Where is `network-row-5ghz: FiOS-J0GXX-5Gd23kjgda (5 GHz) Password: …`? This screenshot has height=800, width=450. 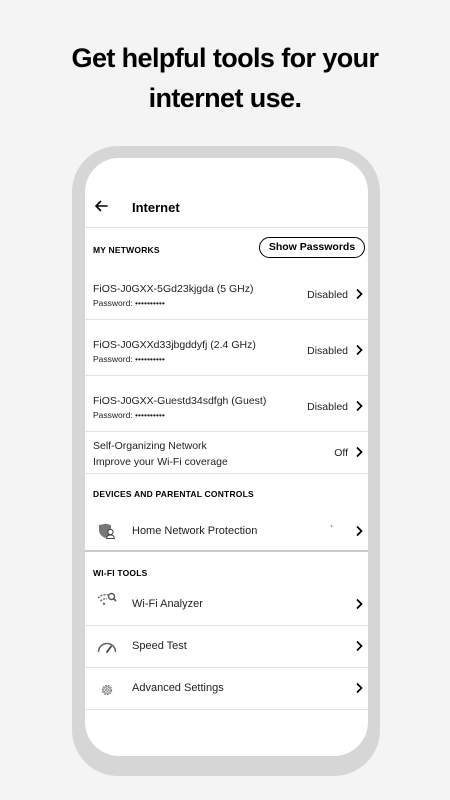
network-row-5ghz: FiOS-J0GXX-5Gd23kjgda (5 GHz) Password: … is located at coordinates (226, 292).